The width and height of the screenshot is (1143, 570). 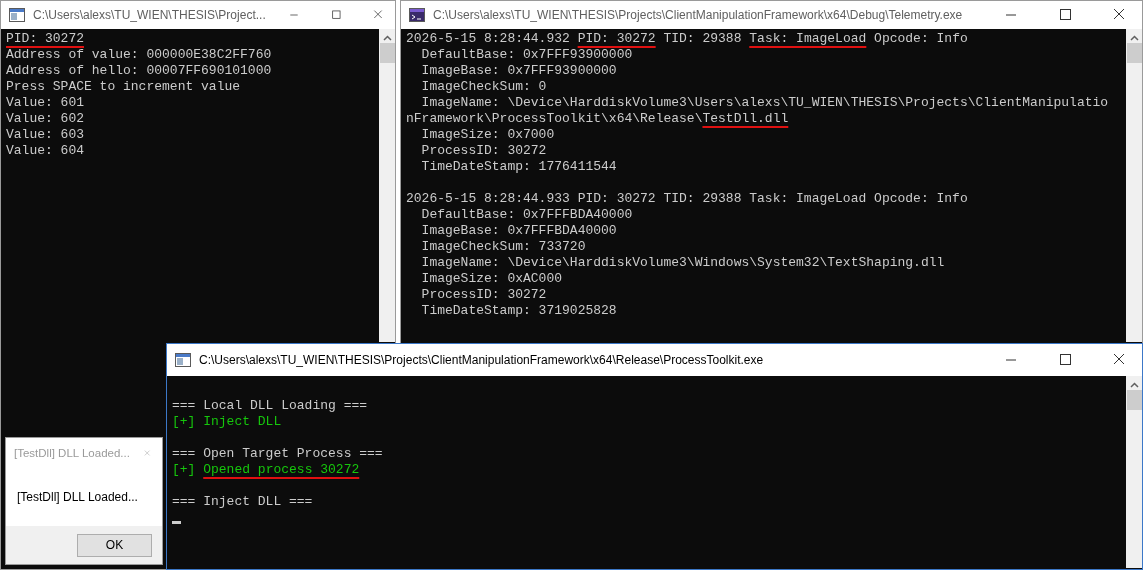 What do you see at coordinates (518, 167) in the screenshot?
I see `console-line: TimeDateStamp: 1776411544` at bounding box center [518, 167].